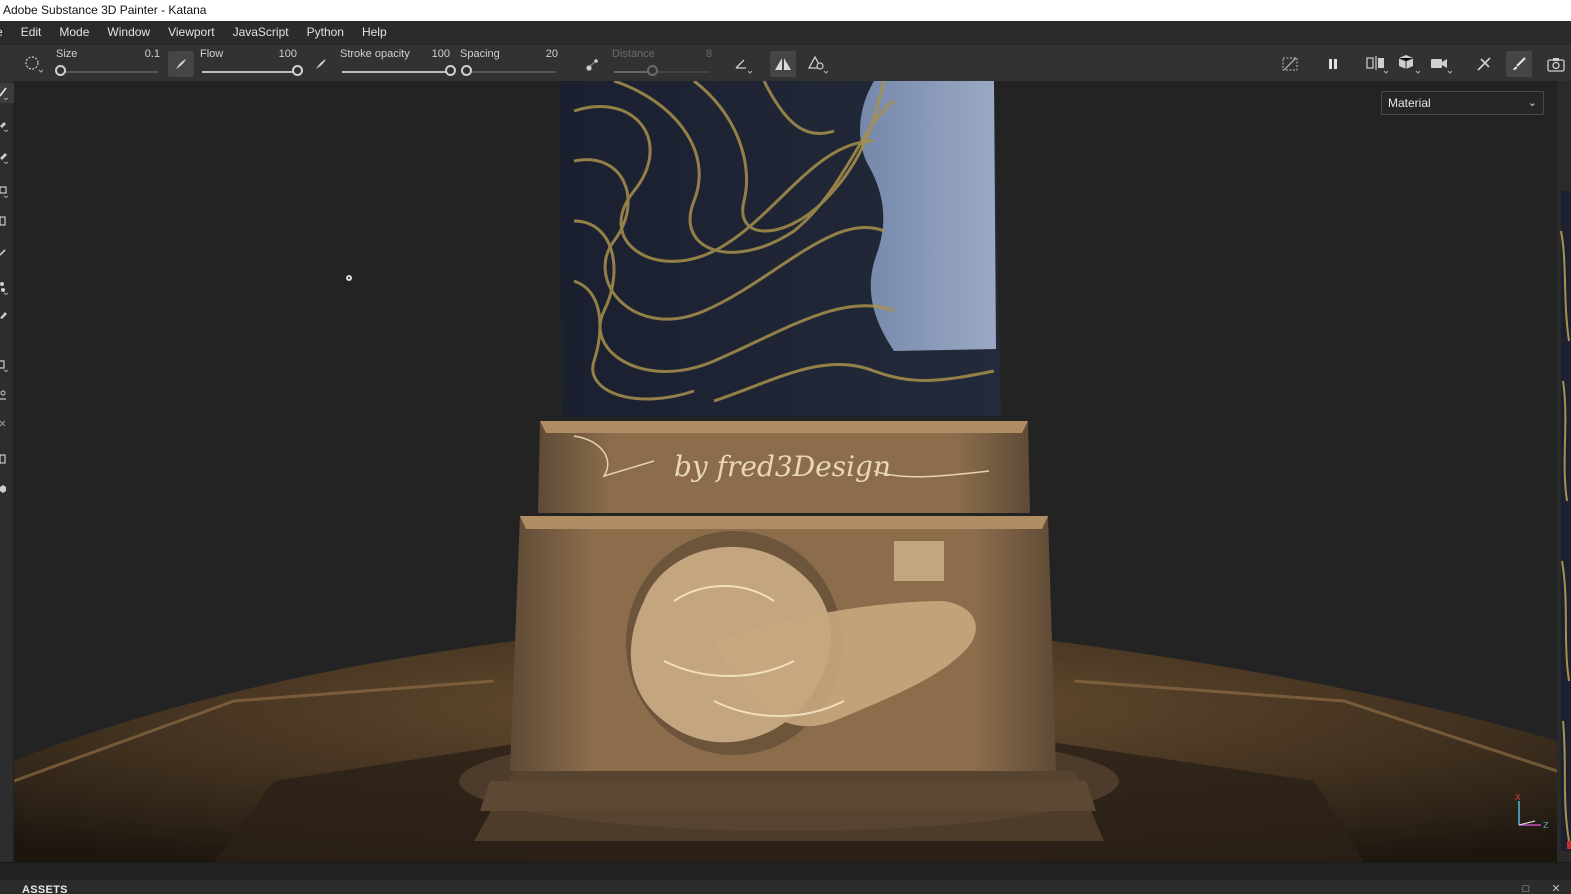  I want to click on split-view-icon, so click(1377, 64).